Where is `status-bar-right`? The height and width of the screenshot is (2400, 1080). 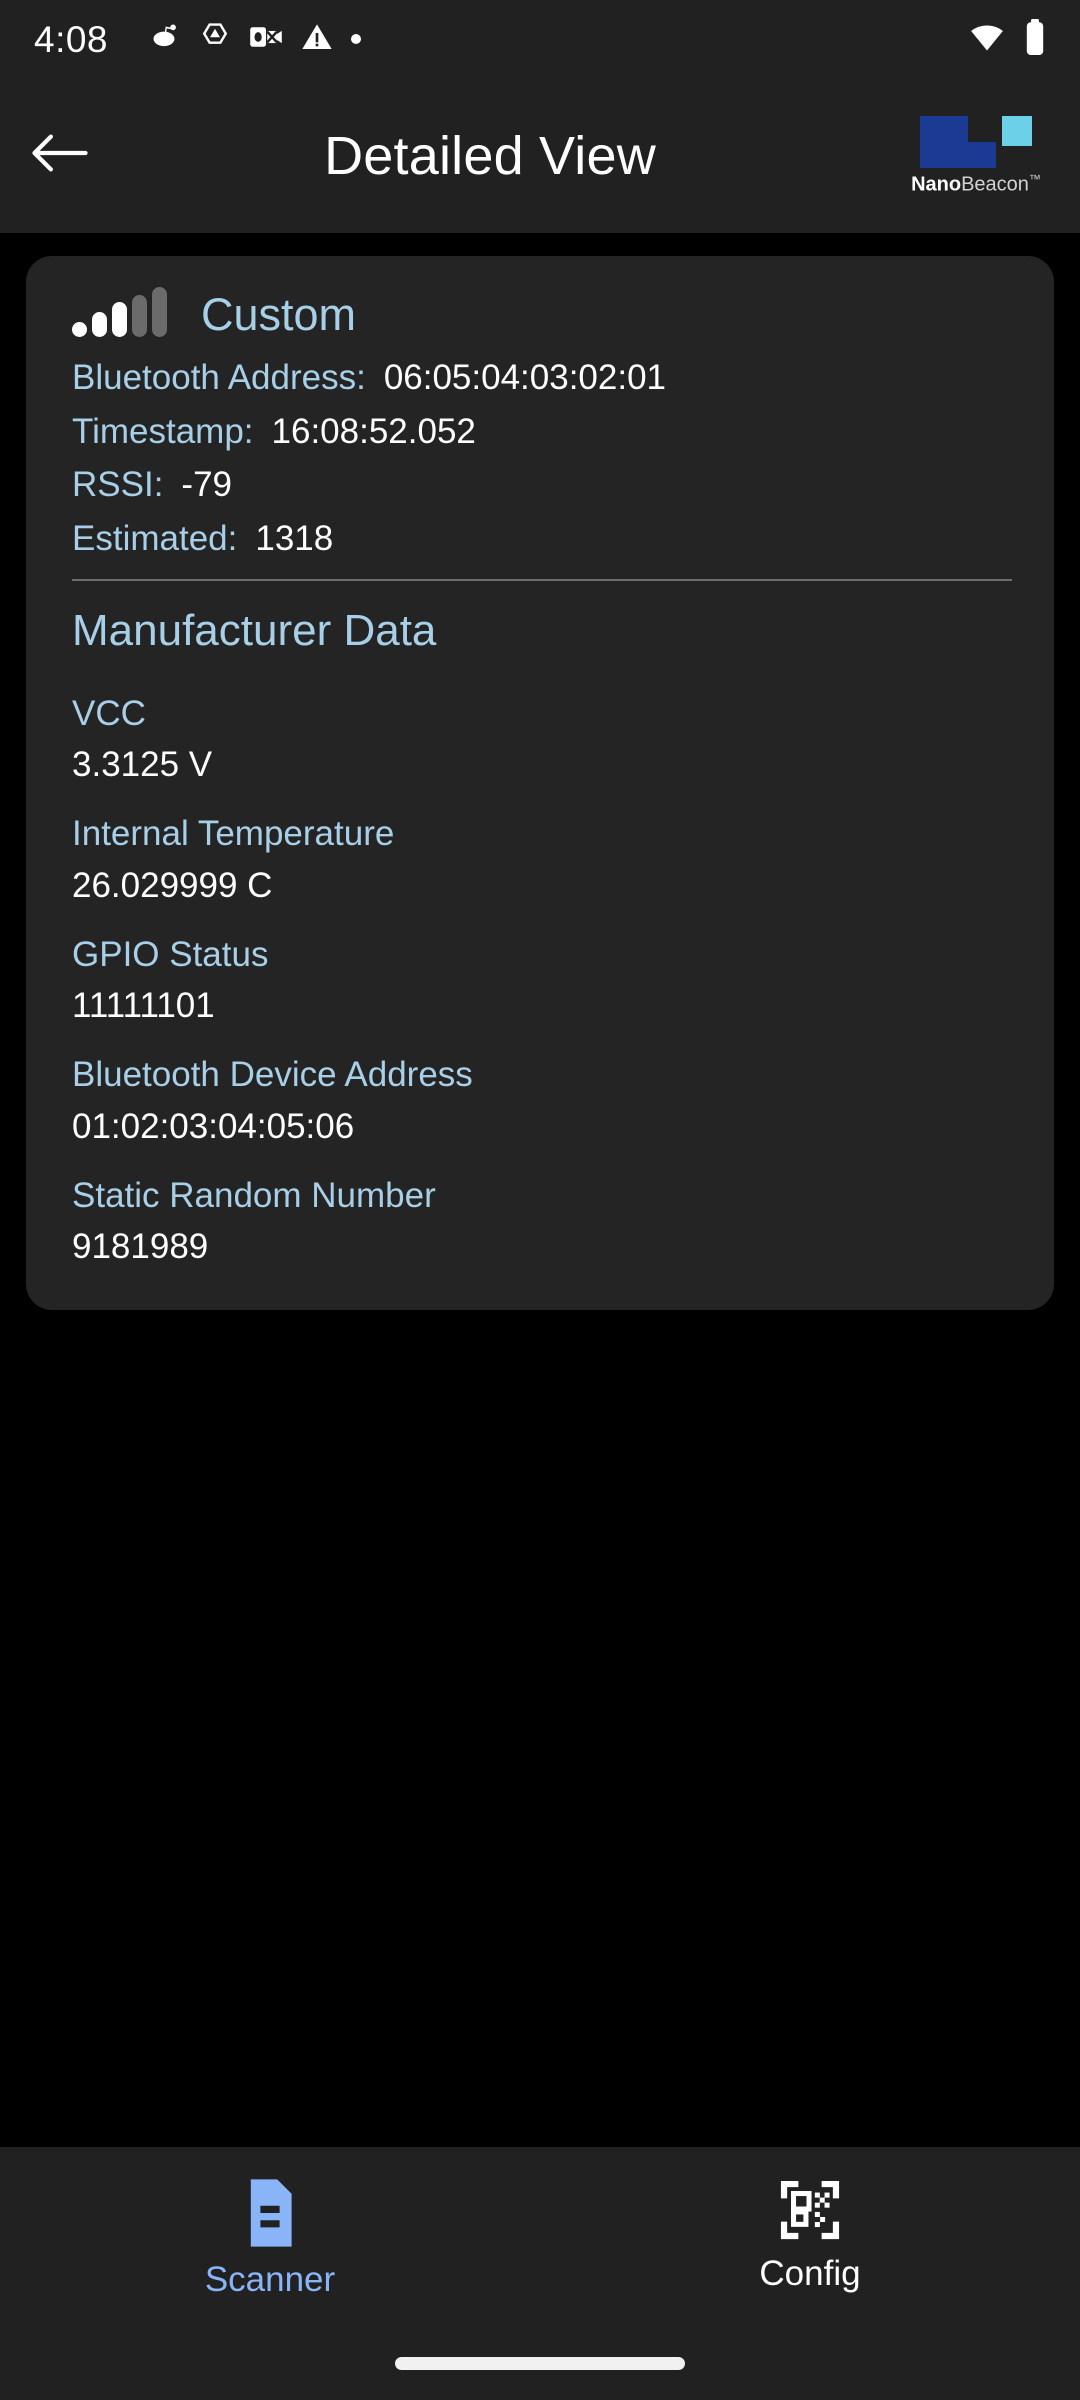
status-bar-right is located at coordinates (1007, 39).